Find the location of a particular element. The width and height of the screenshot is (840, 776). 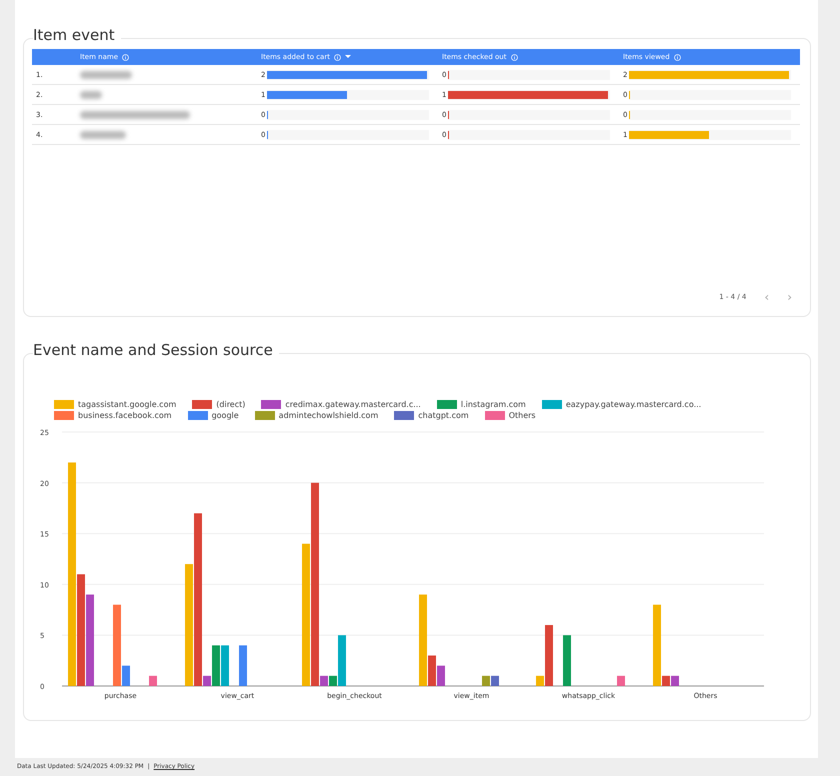

legend-label: tagassistant.google.com is located at coordinates (127, 404).